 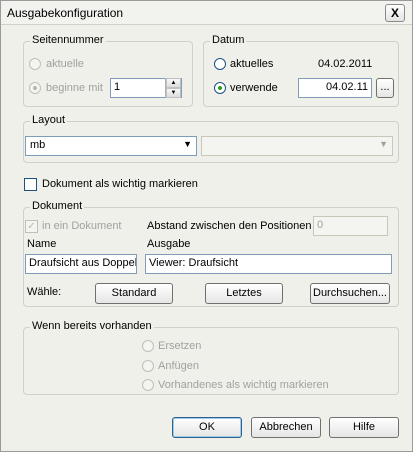 What do you see at coordinates (82, 226) in the screenshot?
I see `in-ein-dokument-label: in ein Dokument` at bounding box center [82, 226].